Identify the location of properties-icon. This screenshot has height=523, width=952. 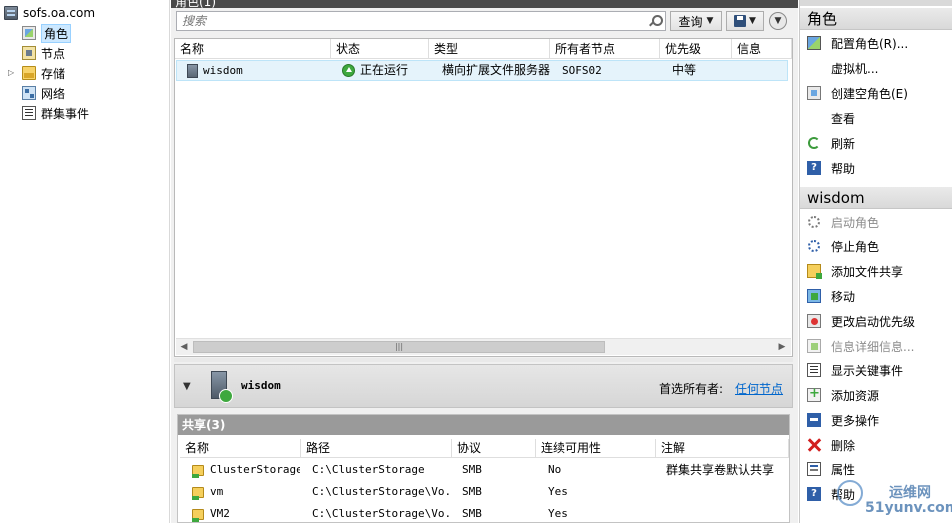
(814, 469).